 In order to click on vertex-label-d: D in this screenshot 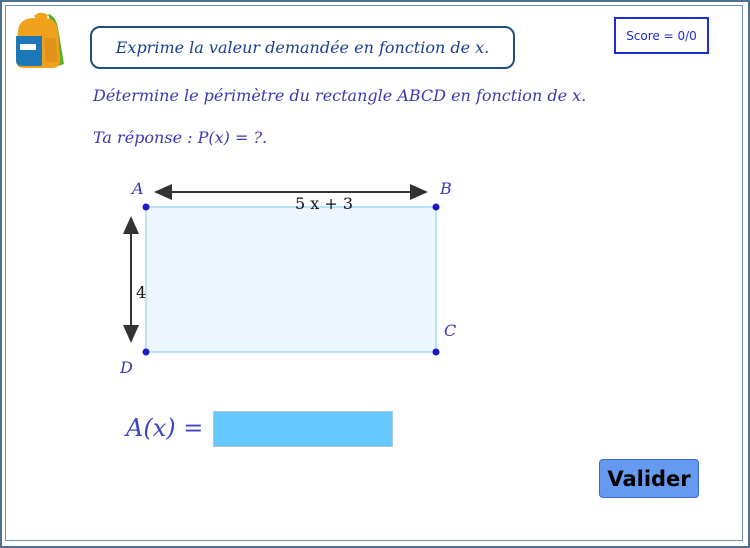, I will do `click(126, 367)`.